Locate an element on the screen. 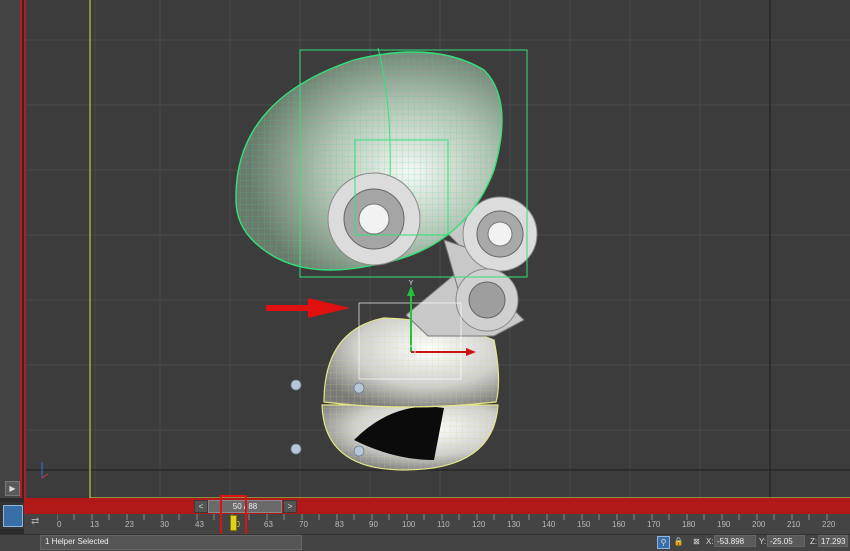 The width and height of the screenshot is (850, 551). joint-upper-left is located at coordinates (374, 219).